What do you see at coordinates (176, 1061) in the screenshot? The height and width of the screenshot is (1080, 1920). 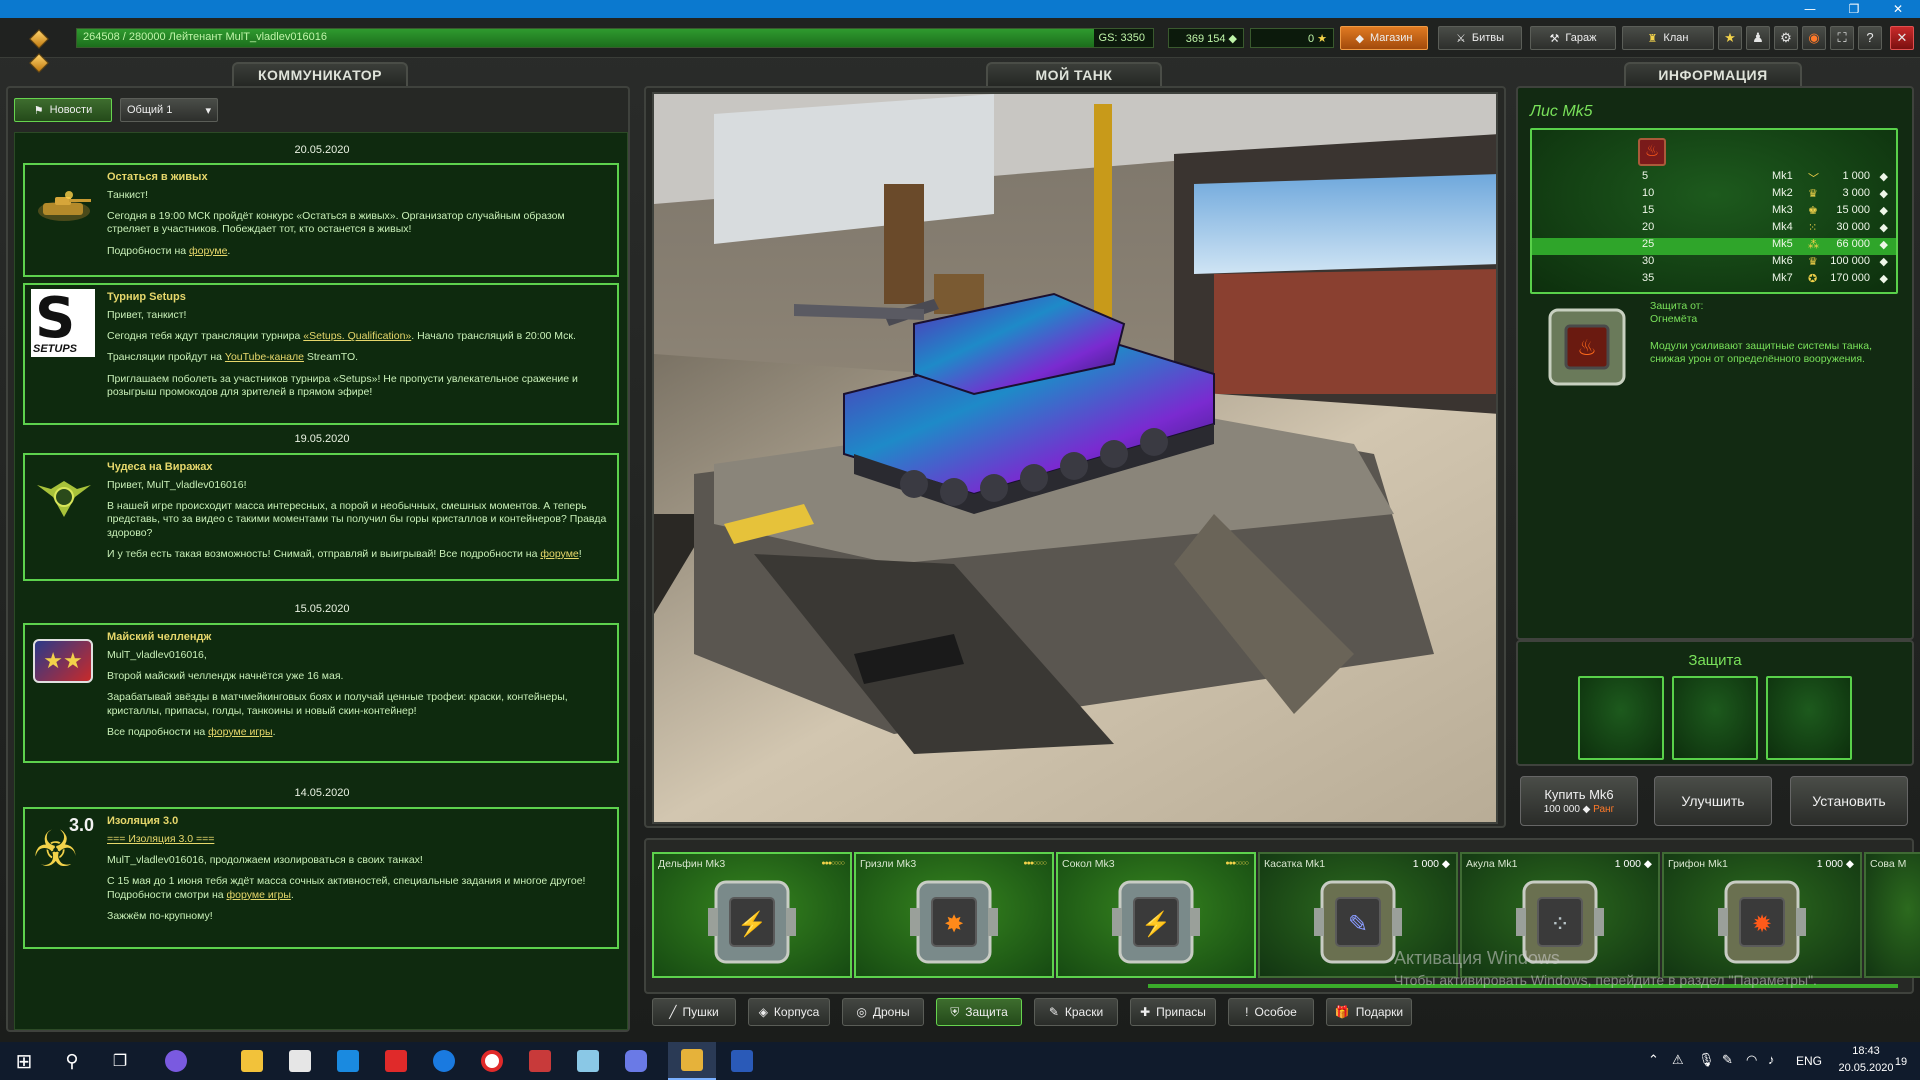 I see `cortana-button` at bounding box center [176, 1061].